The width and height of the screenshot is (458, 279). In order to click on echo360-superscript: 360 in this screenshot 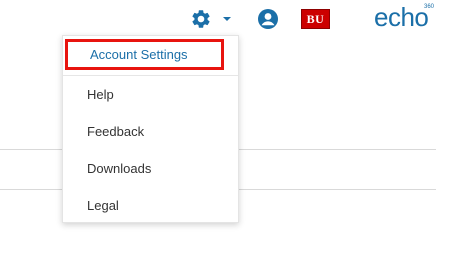, I will do `click(429, 7)`.